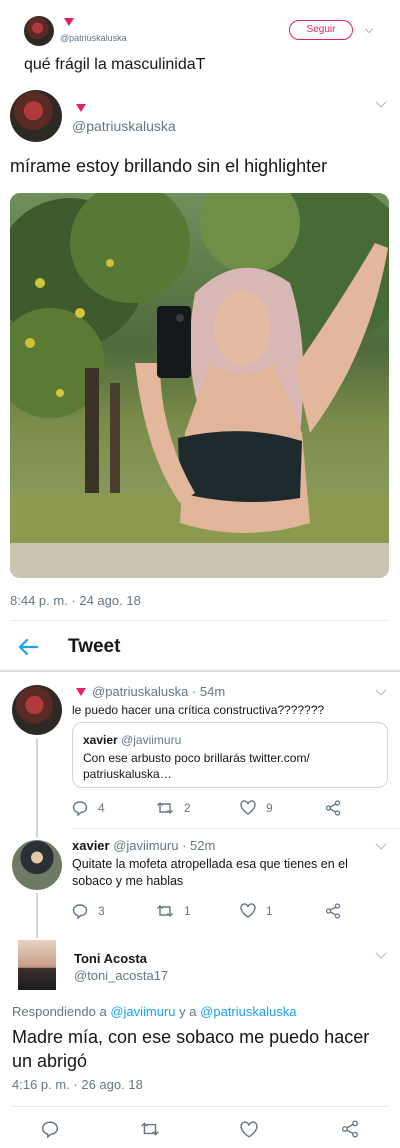 This screenshot has width=400, height=1148. What do you see at coordinates (94, 646) in the screenshot?
I see `page-title: Tweet` at bounding box center [94, 646].